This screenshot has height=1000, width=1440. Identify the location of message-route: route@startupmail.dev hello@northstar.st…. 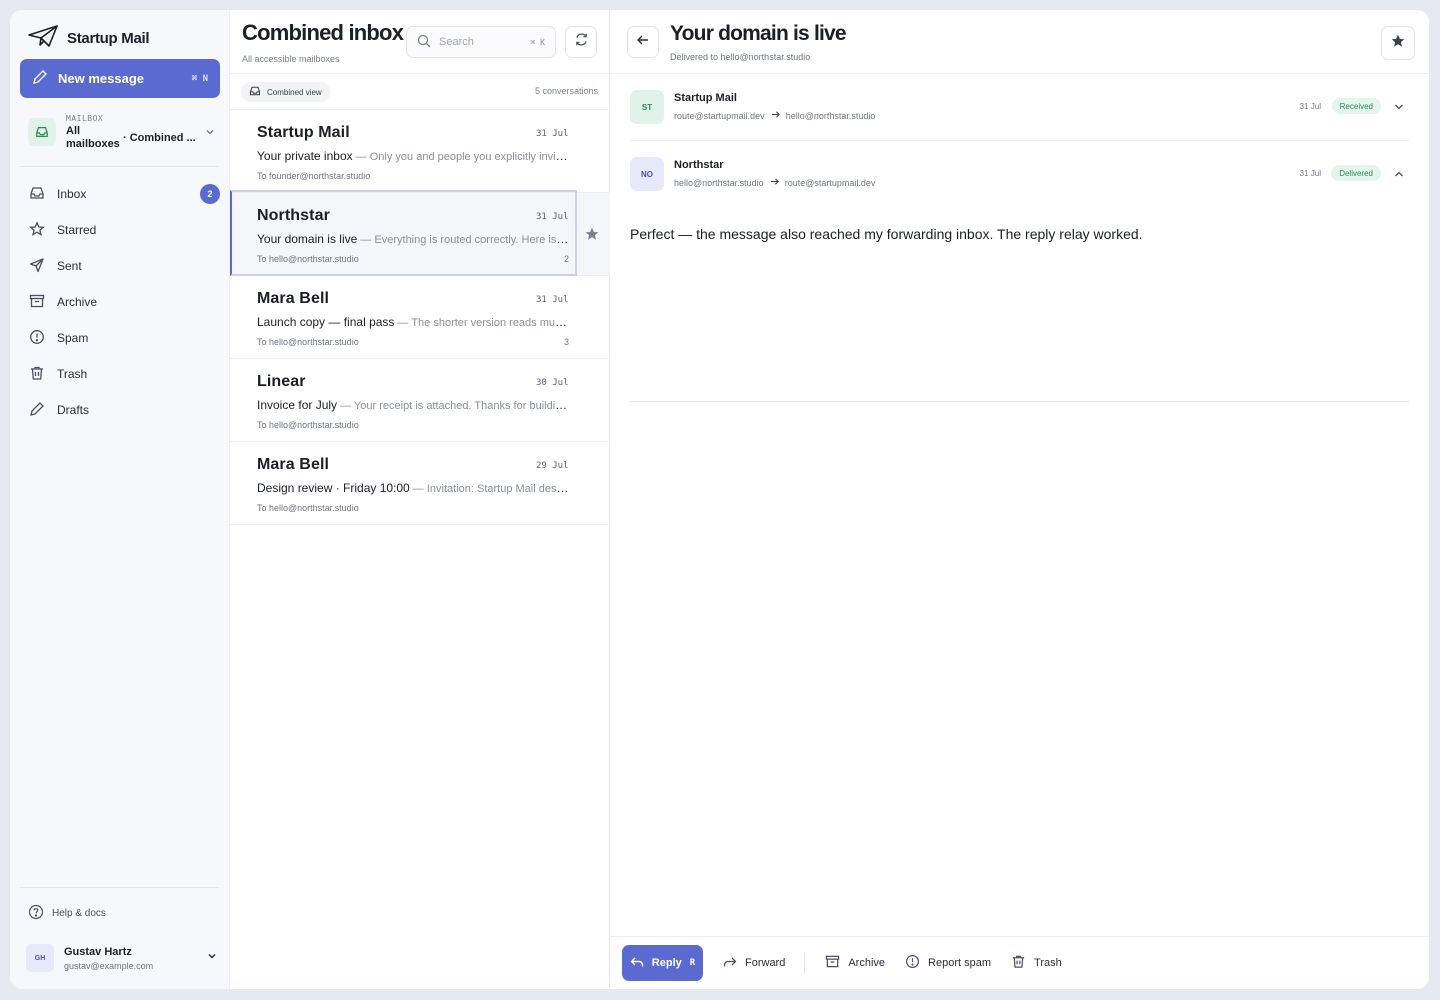
(774, 115).